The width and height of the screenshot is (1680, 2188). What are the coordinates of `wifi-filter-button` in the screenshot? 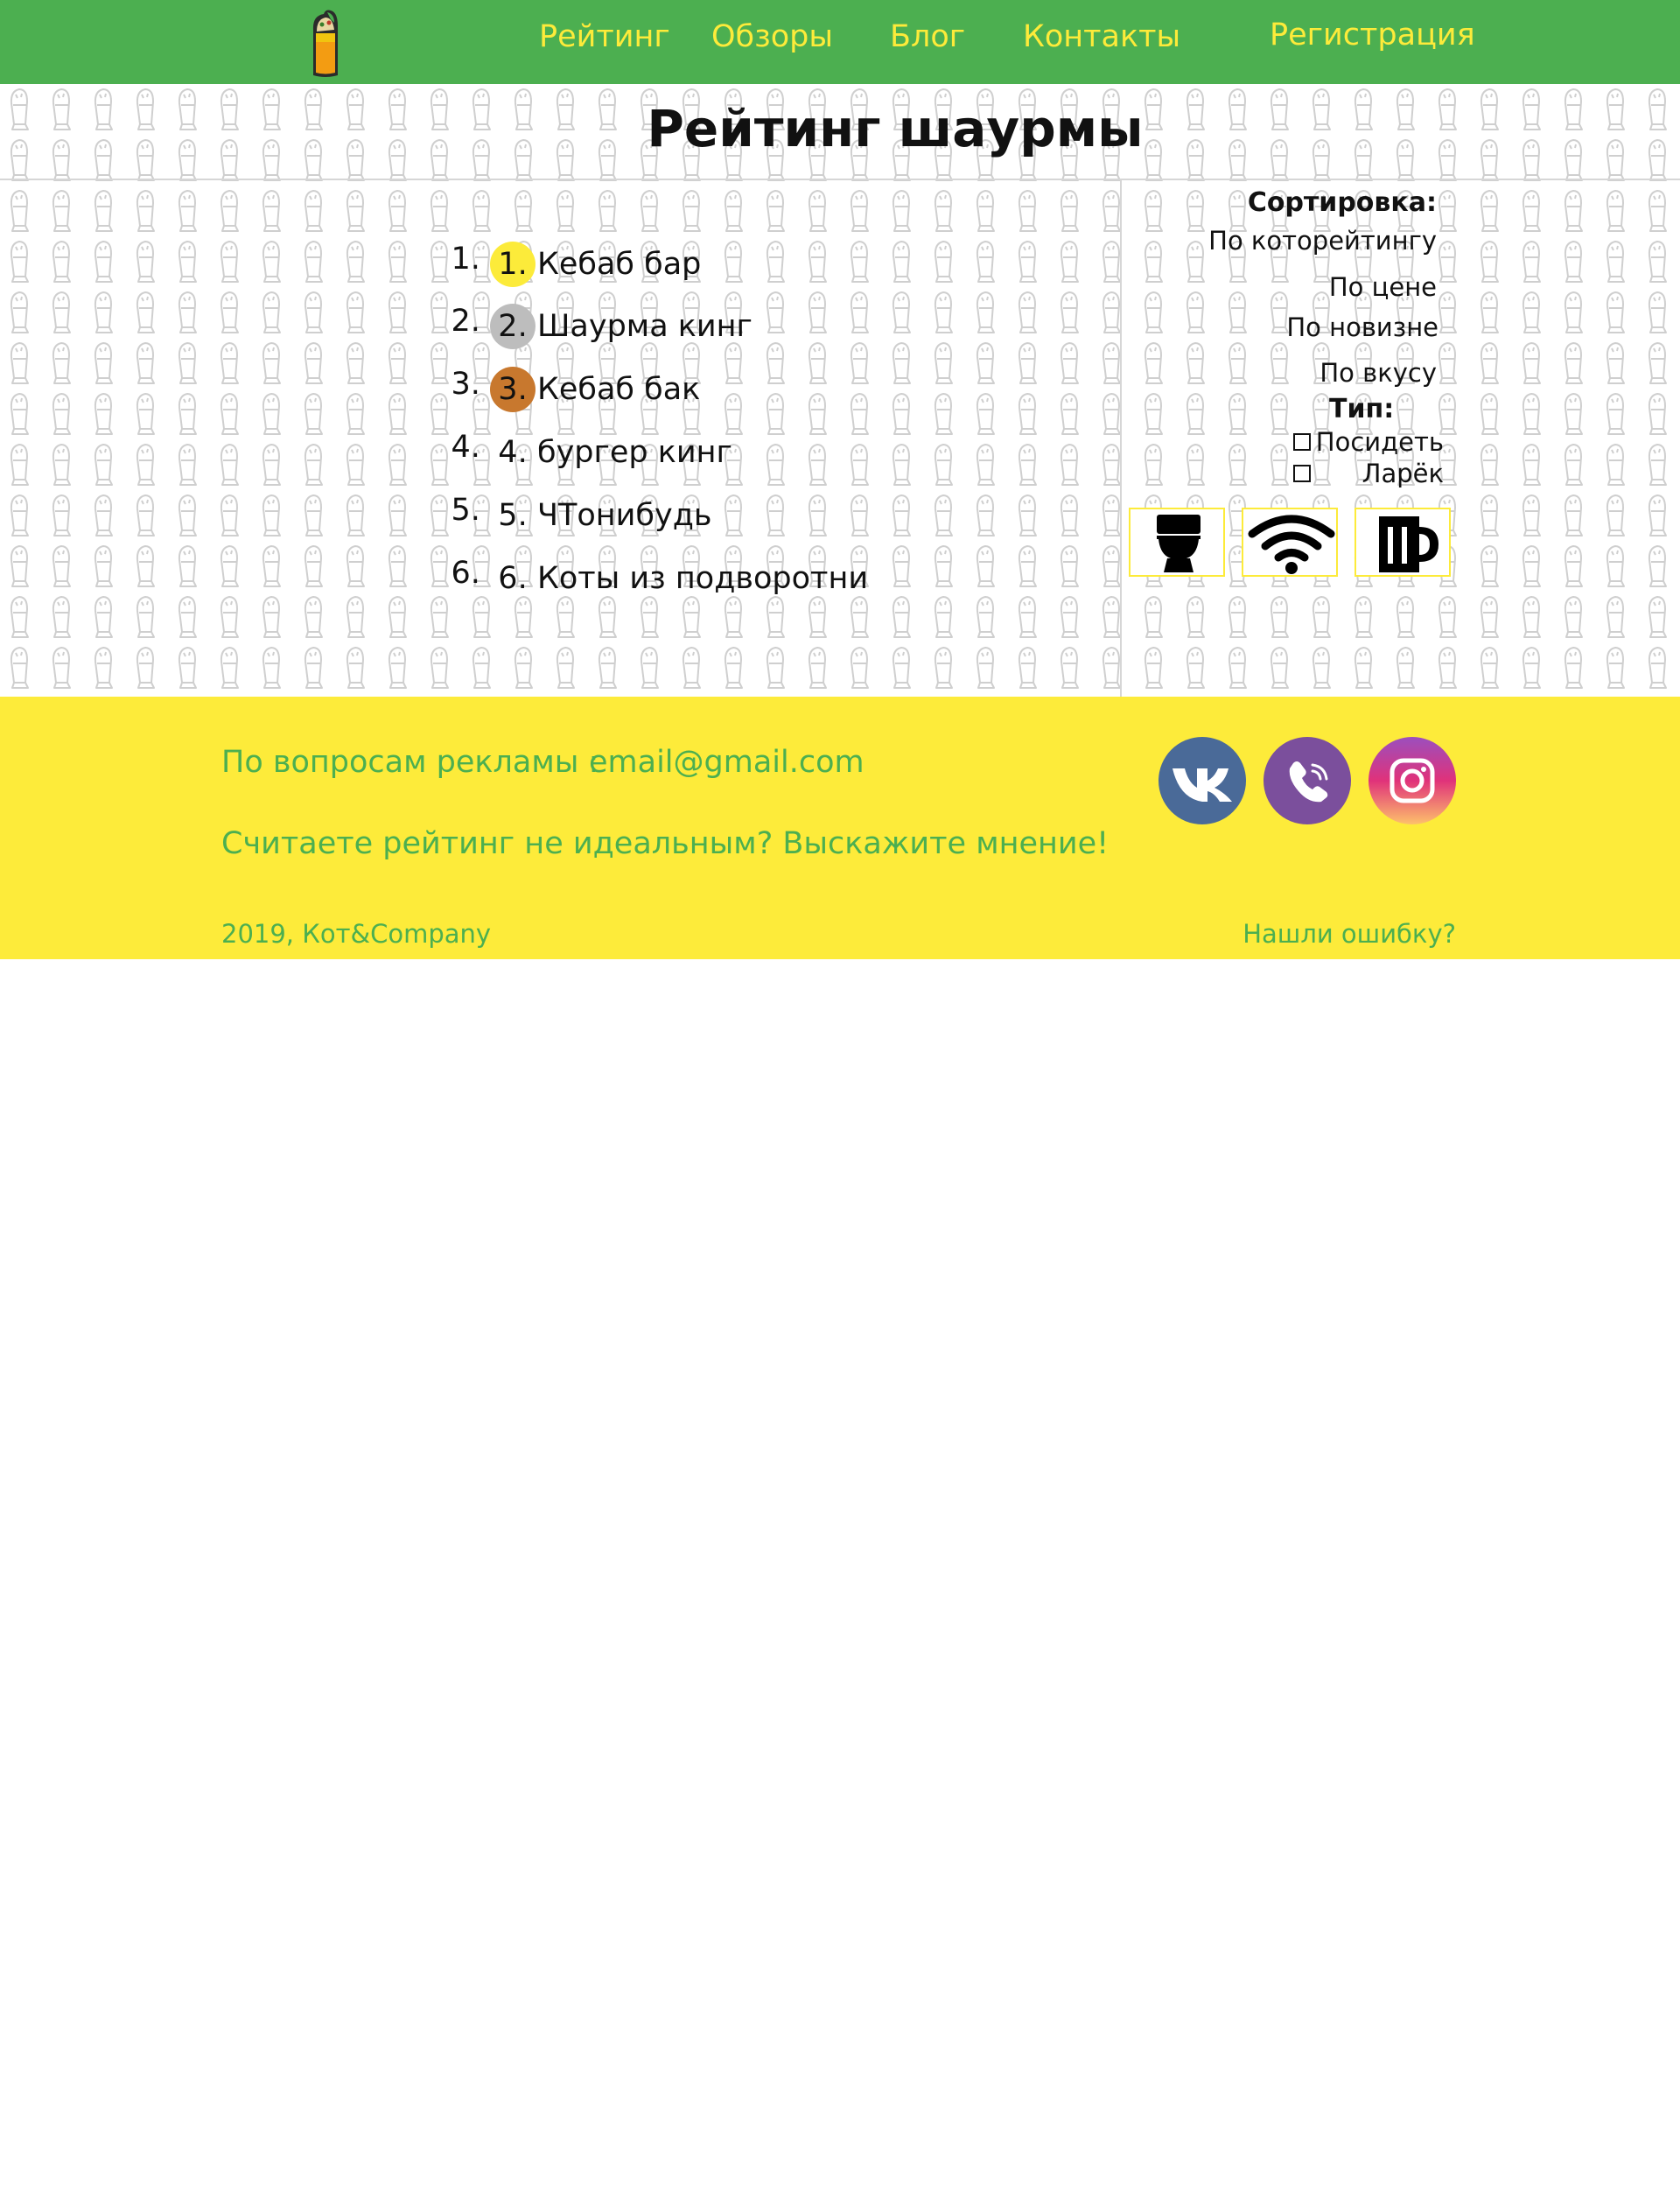 It's located at (1290, 542).